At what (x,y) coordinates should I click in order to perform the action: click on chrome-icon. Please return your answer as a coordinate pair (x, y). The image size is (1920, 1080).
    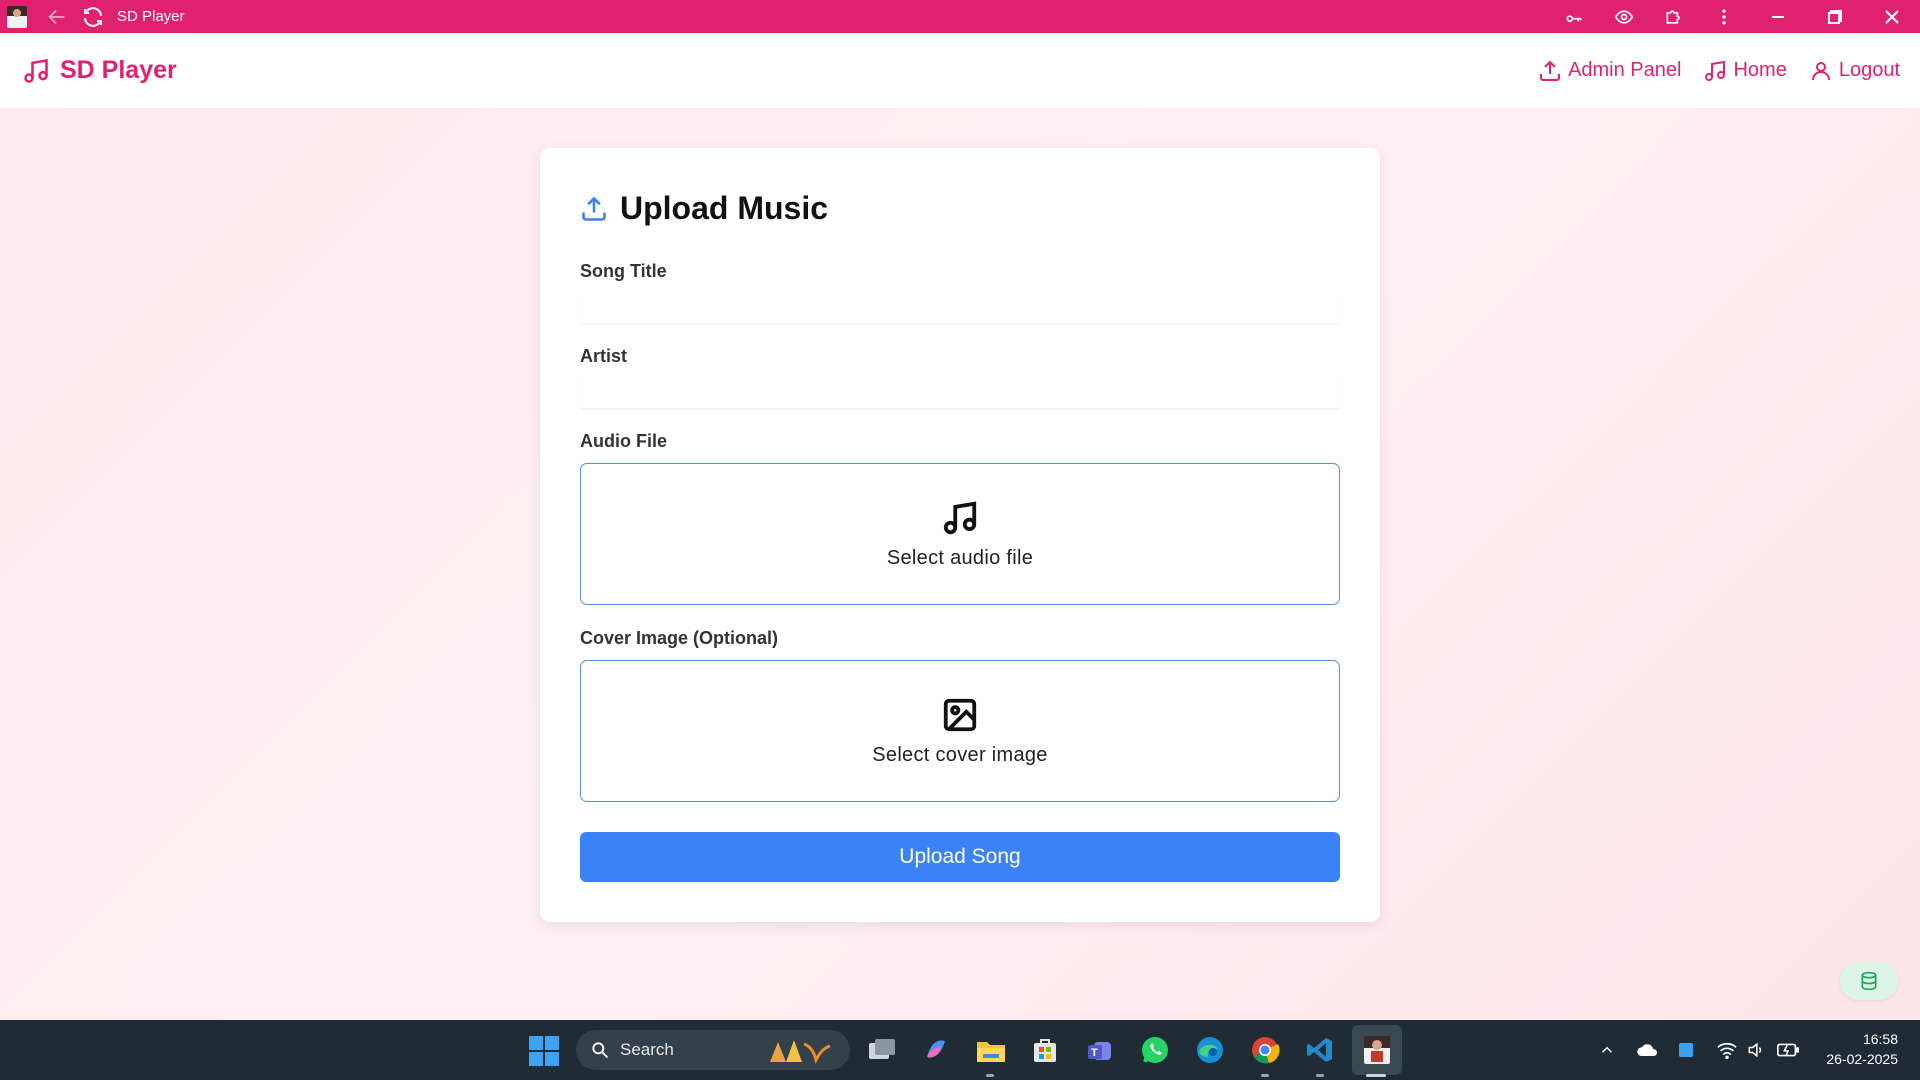
    Looking at the image, I should click on (1265, 1050).